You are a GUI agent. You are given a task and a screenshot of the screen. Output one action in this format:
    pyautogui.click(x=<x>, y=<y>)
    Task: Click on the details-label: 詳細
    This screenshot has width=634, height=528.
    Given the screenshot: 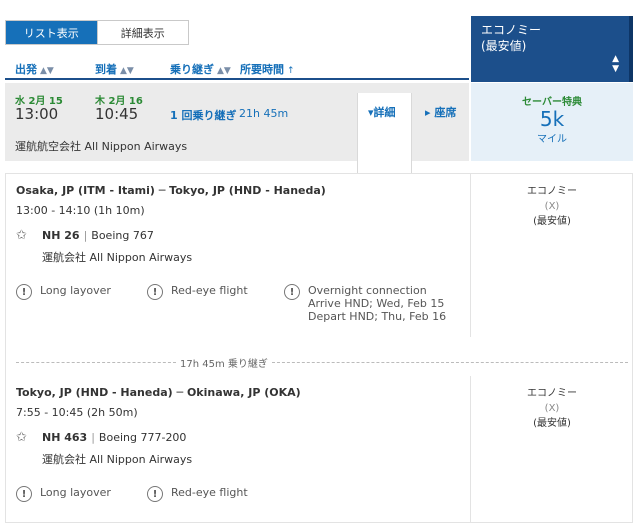 What is the action you would take?
    pyautogui.click(x=384, y=112)
    